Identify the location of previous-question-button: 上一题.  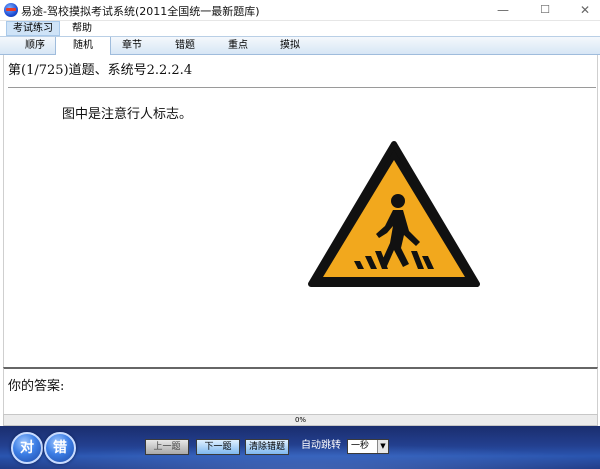
(167, 447).